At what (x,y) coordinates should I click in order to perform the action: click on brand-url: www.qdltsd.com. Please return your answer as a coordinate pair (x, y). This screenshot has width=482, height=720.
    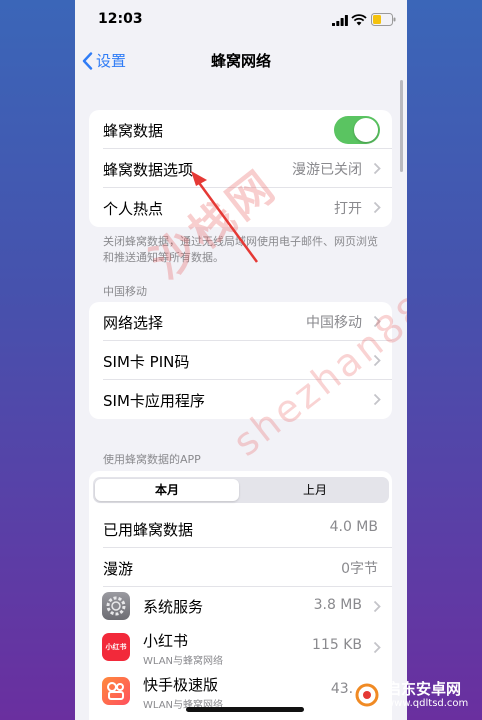
    Looking at the image, I should click on (427, 703).